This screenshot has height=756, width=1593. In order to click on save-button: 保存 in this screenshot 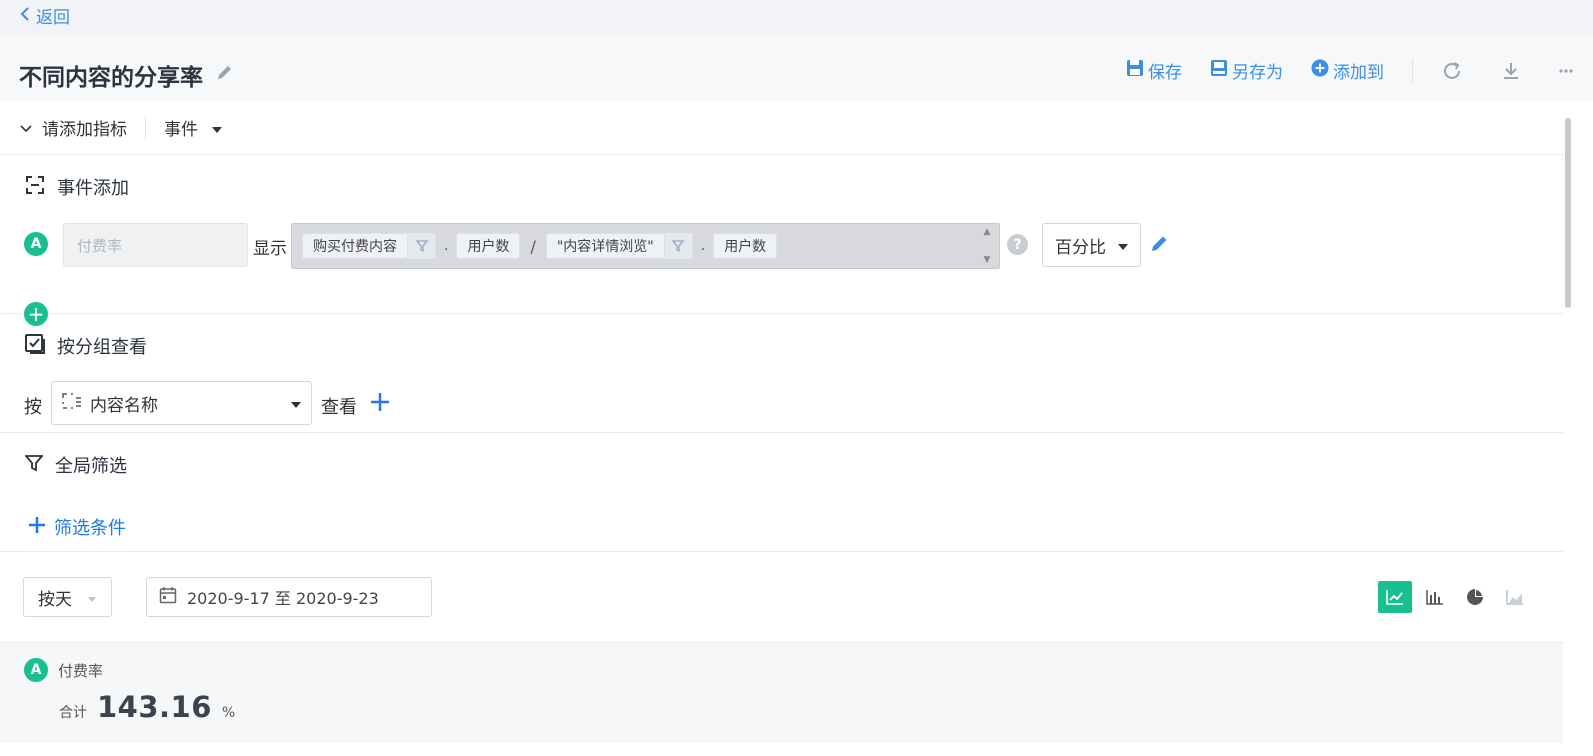, I will do `click(1154, 70)`.